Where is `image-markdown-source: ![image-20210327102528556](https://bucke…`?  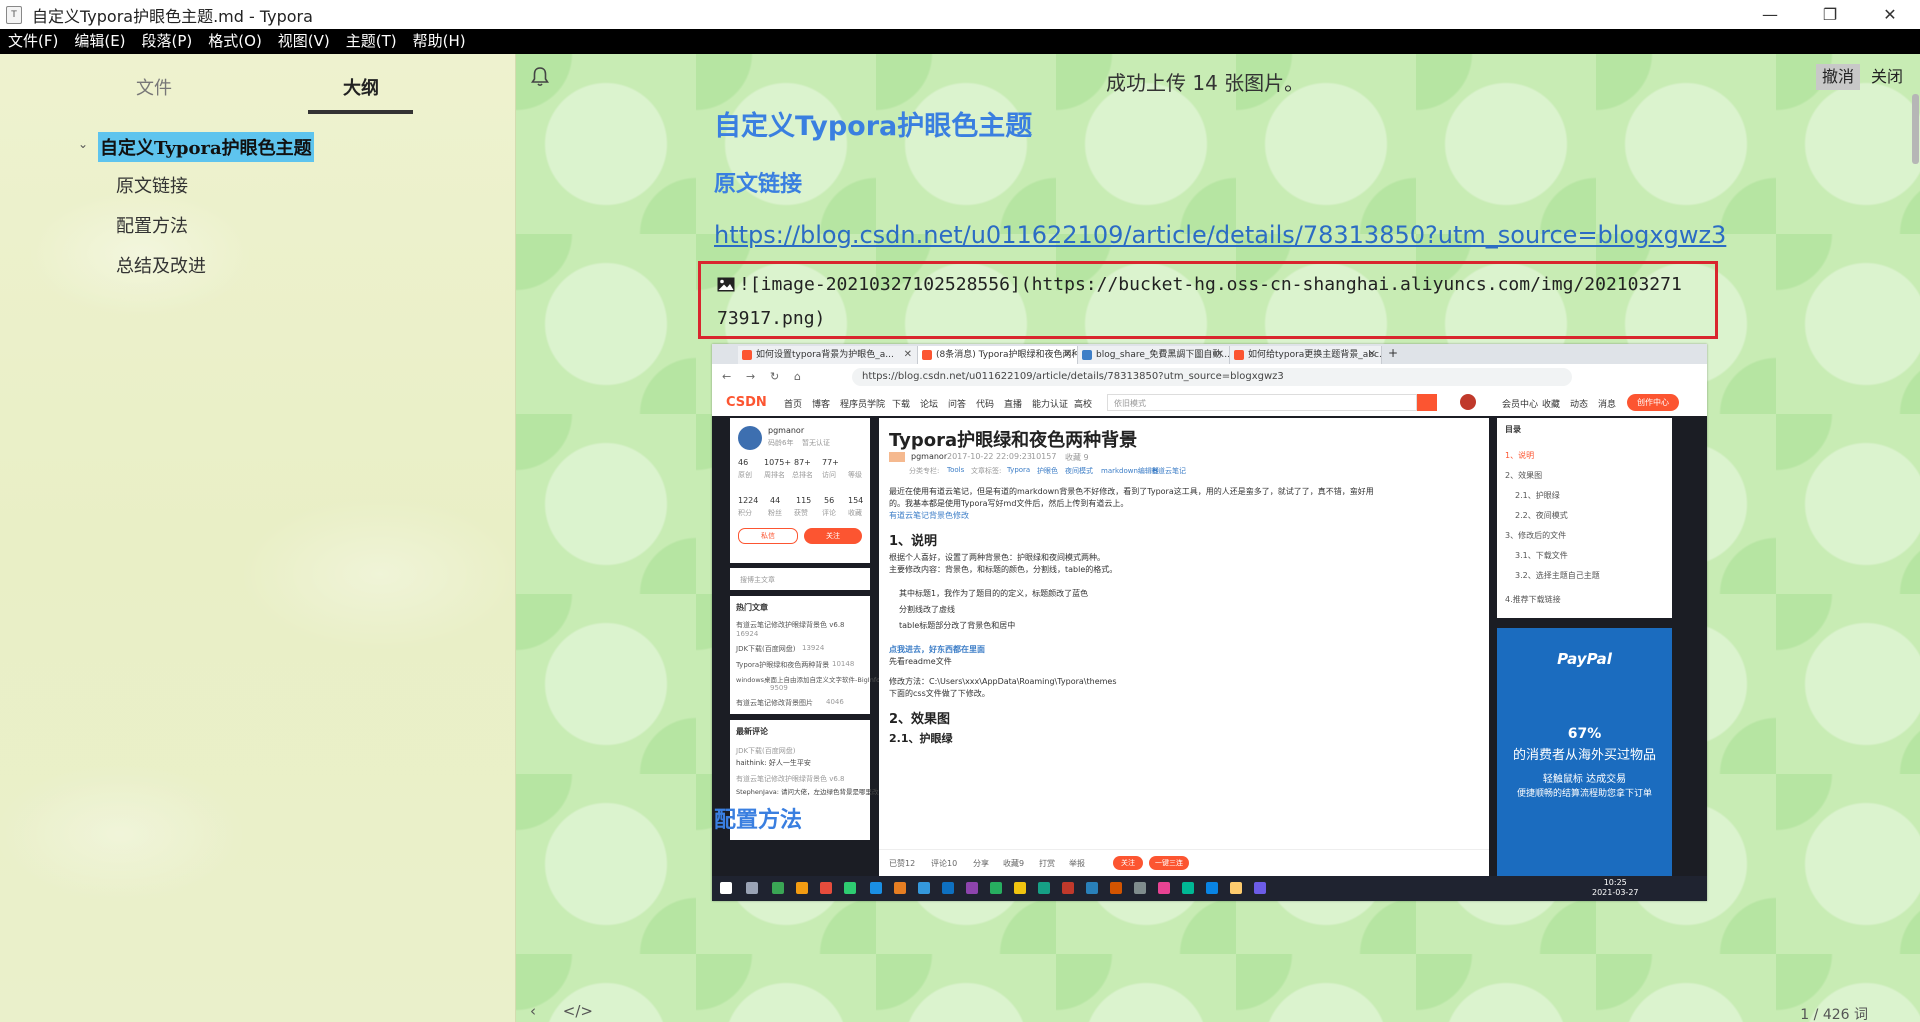
image-markdown-source: ![image-20210327102528556](https://bucke… is located at coordinates (1208, 300).